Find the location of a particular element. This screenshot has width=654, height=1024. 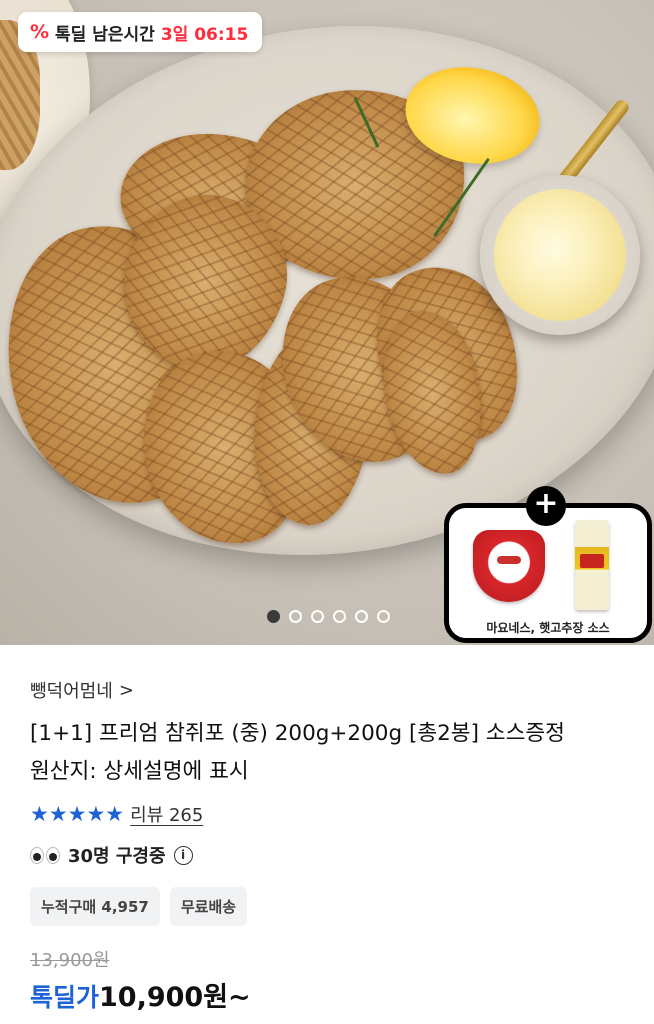

deal-price-label: 톡딜가 is located at coordinates (65, 997).